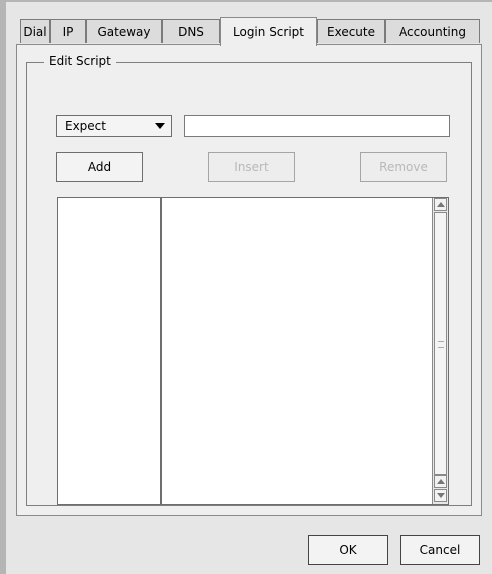 This screenshot has height=574, width=492. Describe the element at coordinates (68, 31) in the screenshot. I see `tab-ip: IP` at that location.